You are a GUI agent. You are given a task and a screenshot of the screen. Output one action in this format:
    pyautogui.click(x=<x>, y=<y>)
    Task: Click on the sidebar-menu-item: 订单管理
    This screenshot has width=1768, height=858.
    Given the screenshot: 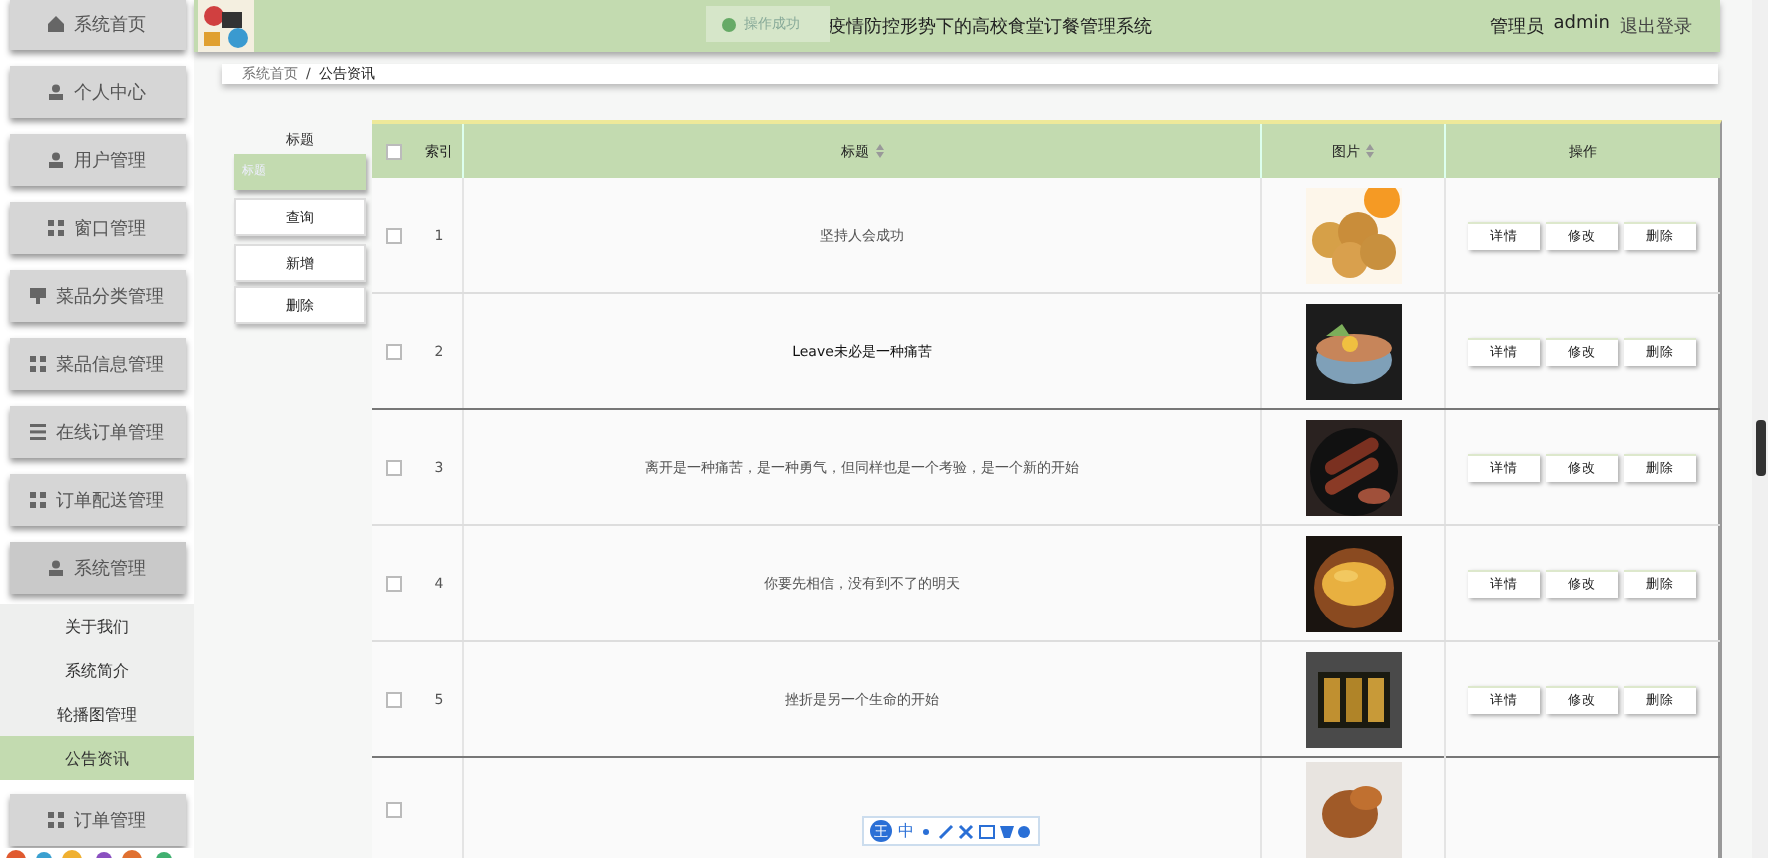 What is the action you would take?
    pyautogui.click(x=97, y=820)
    